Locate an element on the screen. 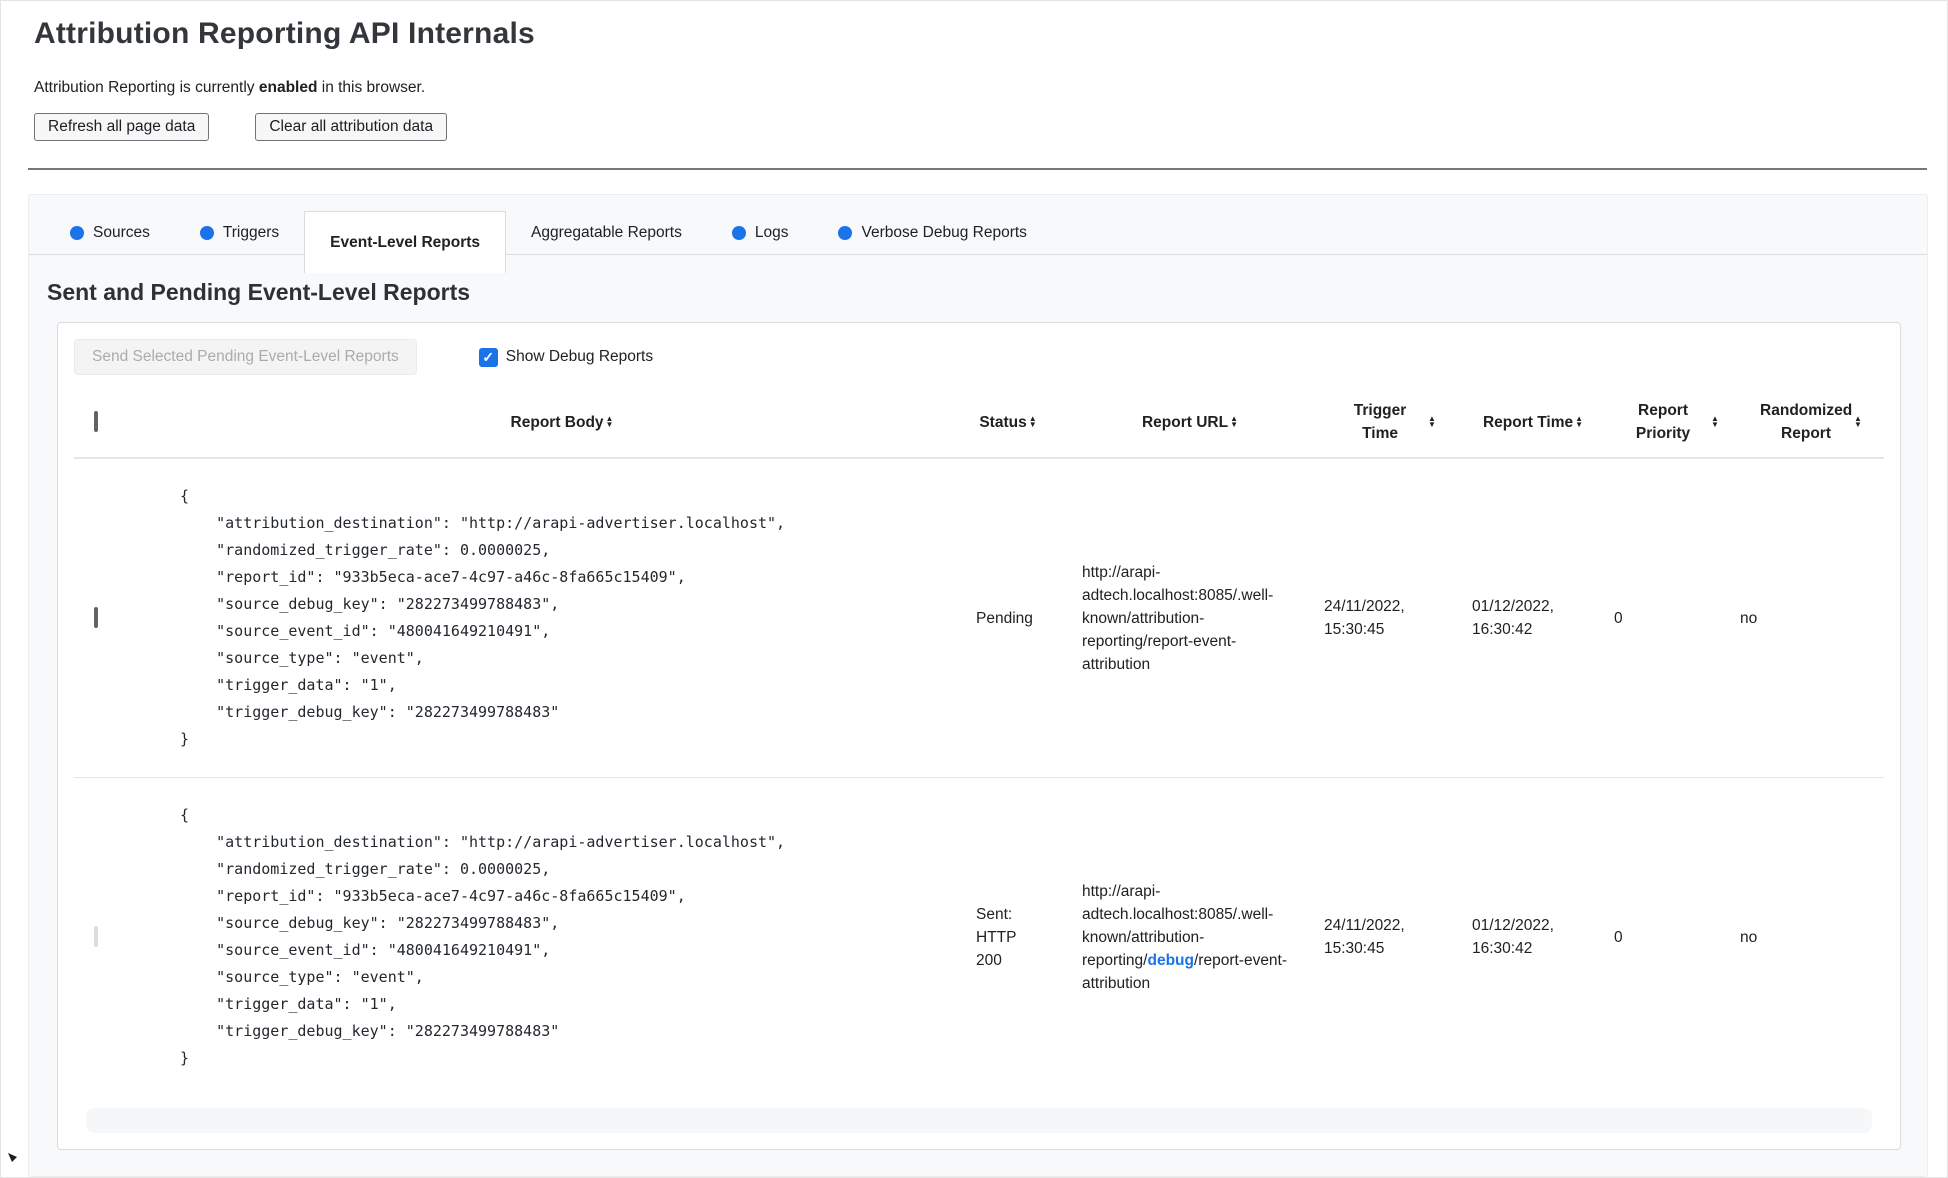  section-heading: Sent and Pending Event-Level Reports is located at coordinates (259, 292).